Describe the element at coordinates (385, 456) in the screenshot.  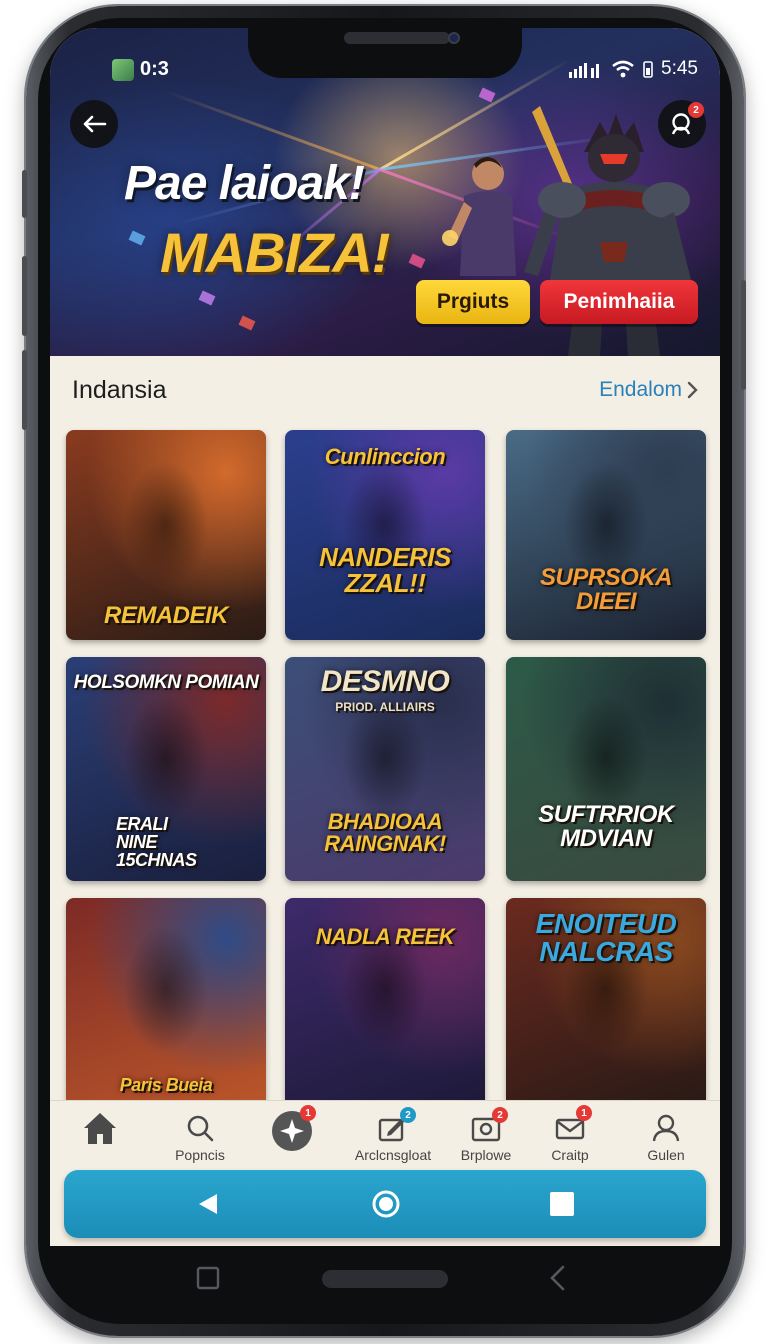
I see `game-title-top: Cunlinccion` at that location.